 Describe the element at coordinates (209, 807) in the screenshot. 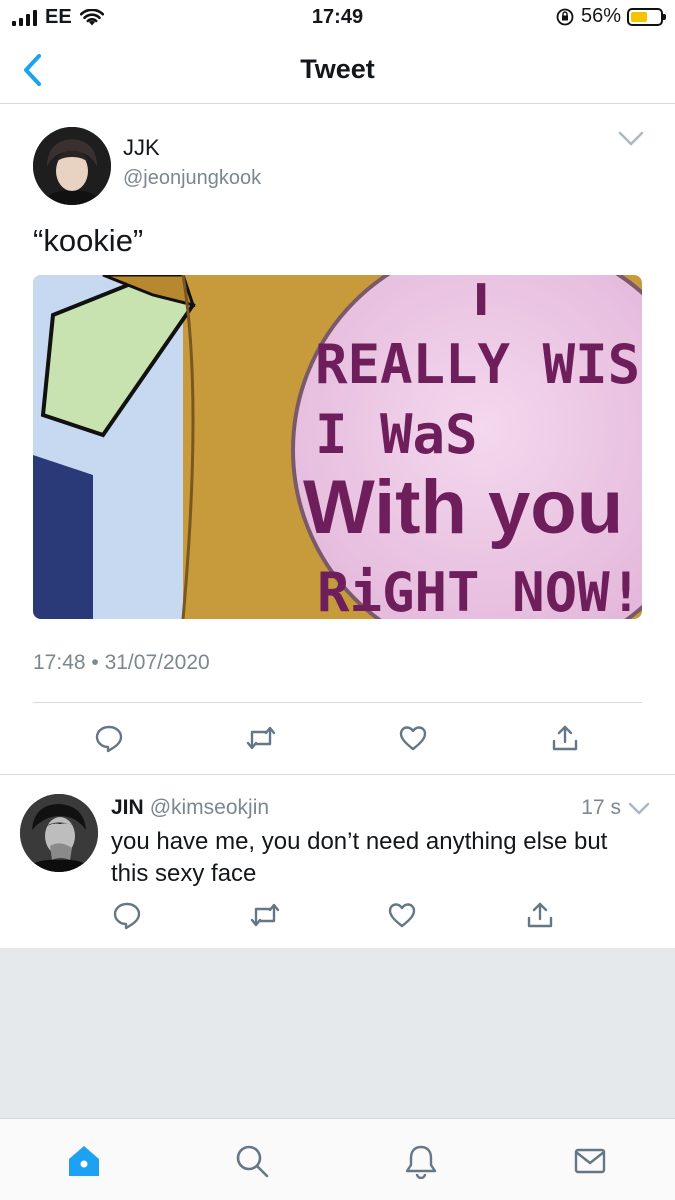

I see `reply-author-handle: @kimseokjin` at that location.